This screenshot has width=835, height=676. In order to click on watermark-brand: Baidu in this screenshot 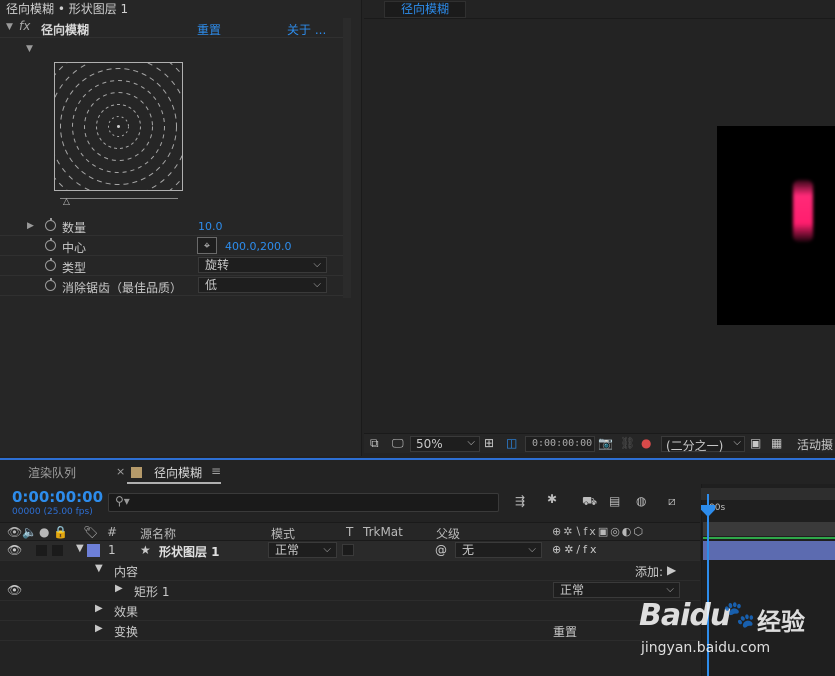, I will do `click(685, 615)`.